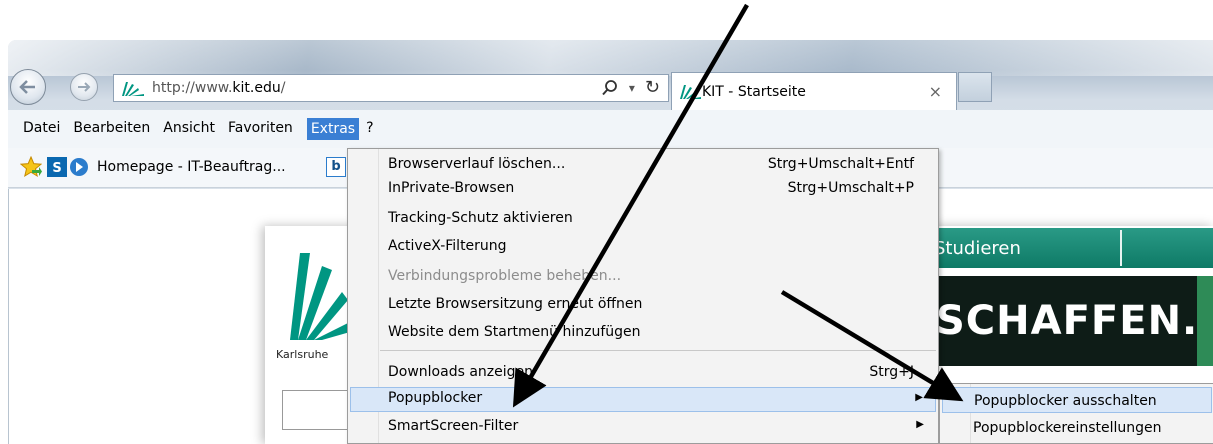 This screenshot has height=444, width=1213. I want to click on nav-studieren: Studieren, so click(977, 248).